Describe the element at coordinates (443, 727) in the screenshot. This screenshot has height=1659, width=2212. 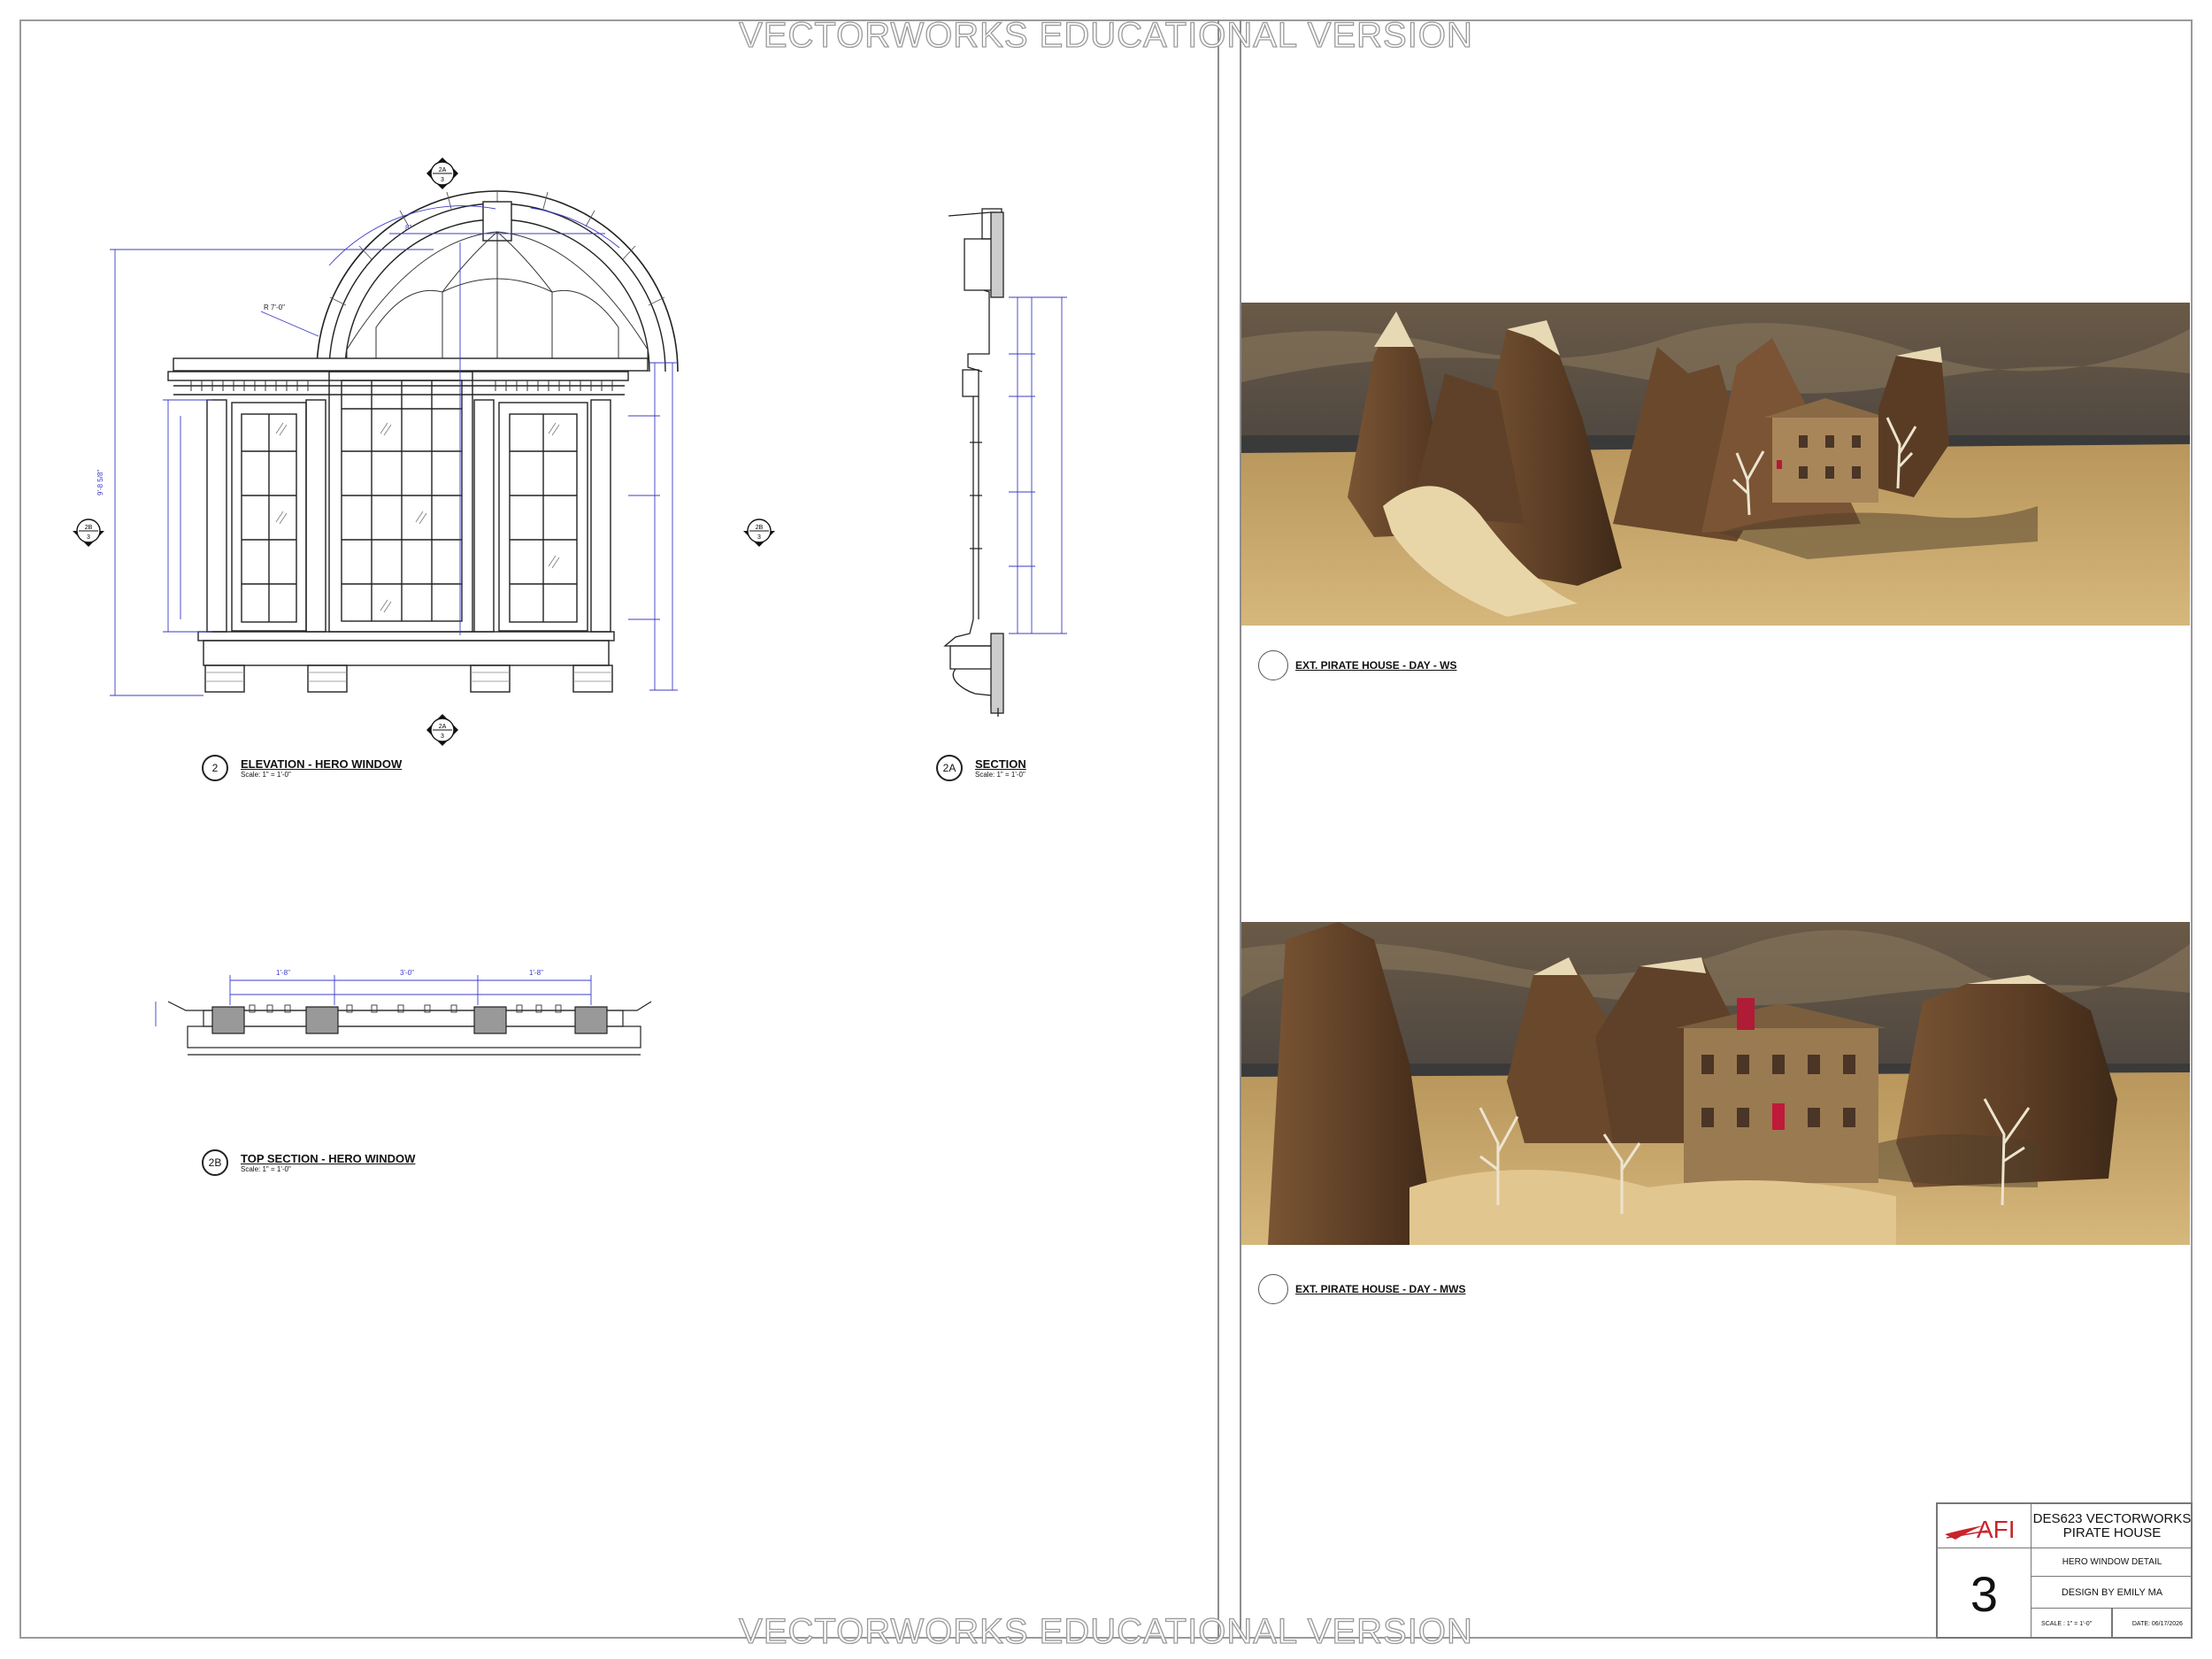
I see `section-marker-bottom-label: 2A` at that location.